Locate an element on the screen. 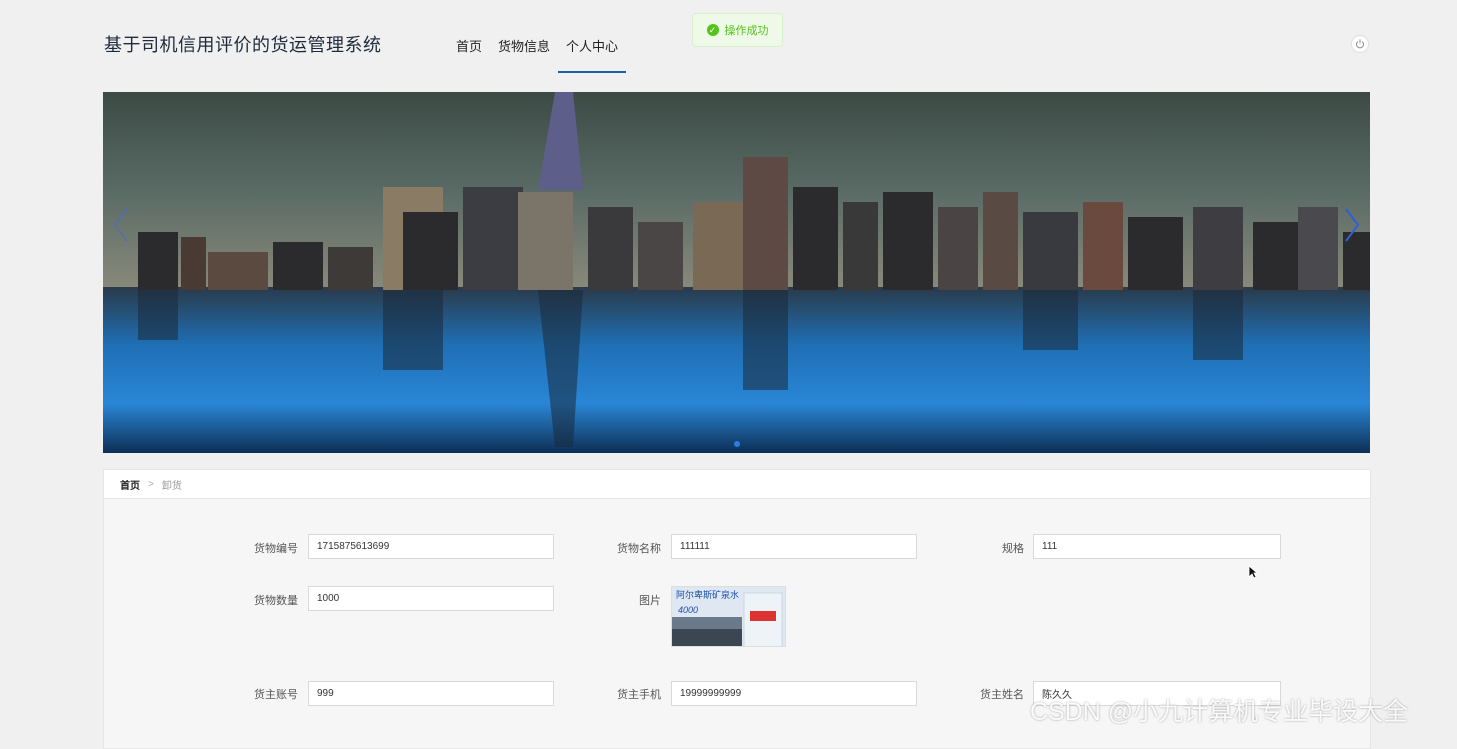  goods-image: 阿尔卑斯矿泉水 4000 is located at coordinates (728, 616).